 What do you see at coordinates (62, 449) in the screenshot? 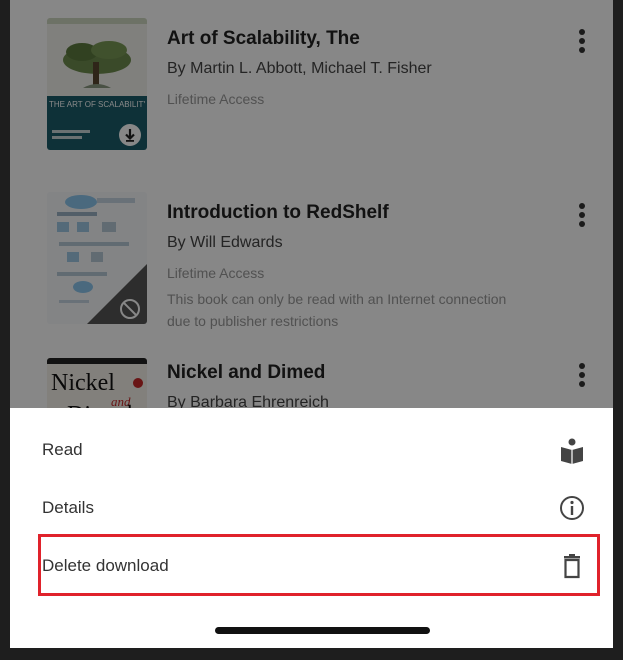
I see `read-label: Read` at bounding box center [62, 449].